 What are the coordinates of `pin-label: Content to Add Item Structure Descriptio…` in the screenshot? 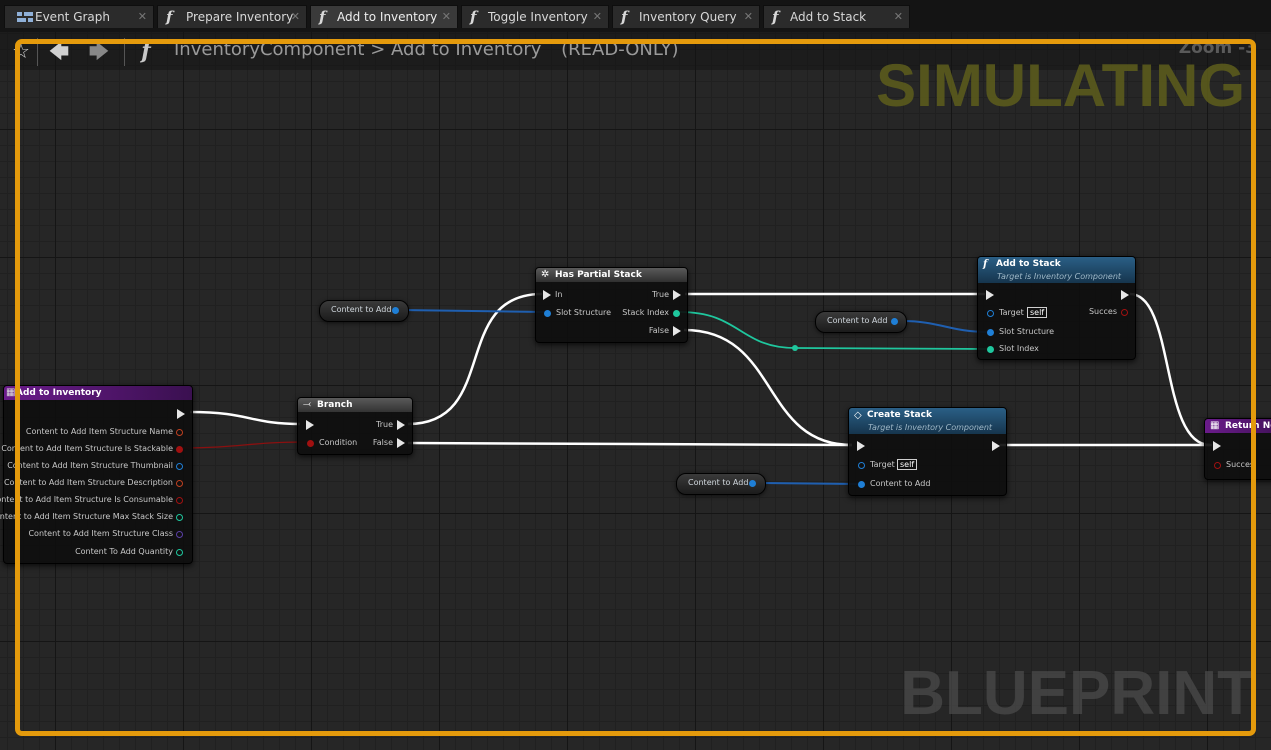 It's located at (88, 482).